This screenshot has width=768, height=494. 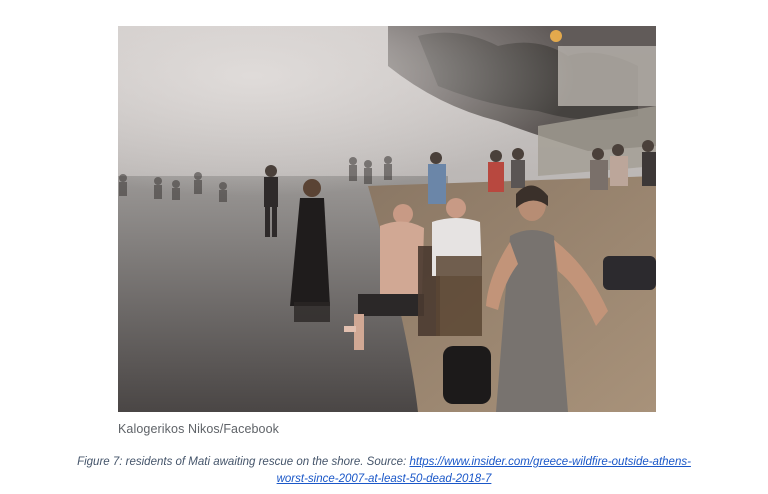 I want to click on source-link-line2: worst-since-2007-at-least-50-dead-2018-7, so click(x=384, y=479).